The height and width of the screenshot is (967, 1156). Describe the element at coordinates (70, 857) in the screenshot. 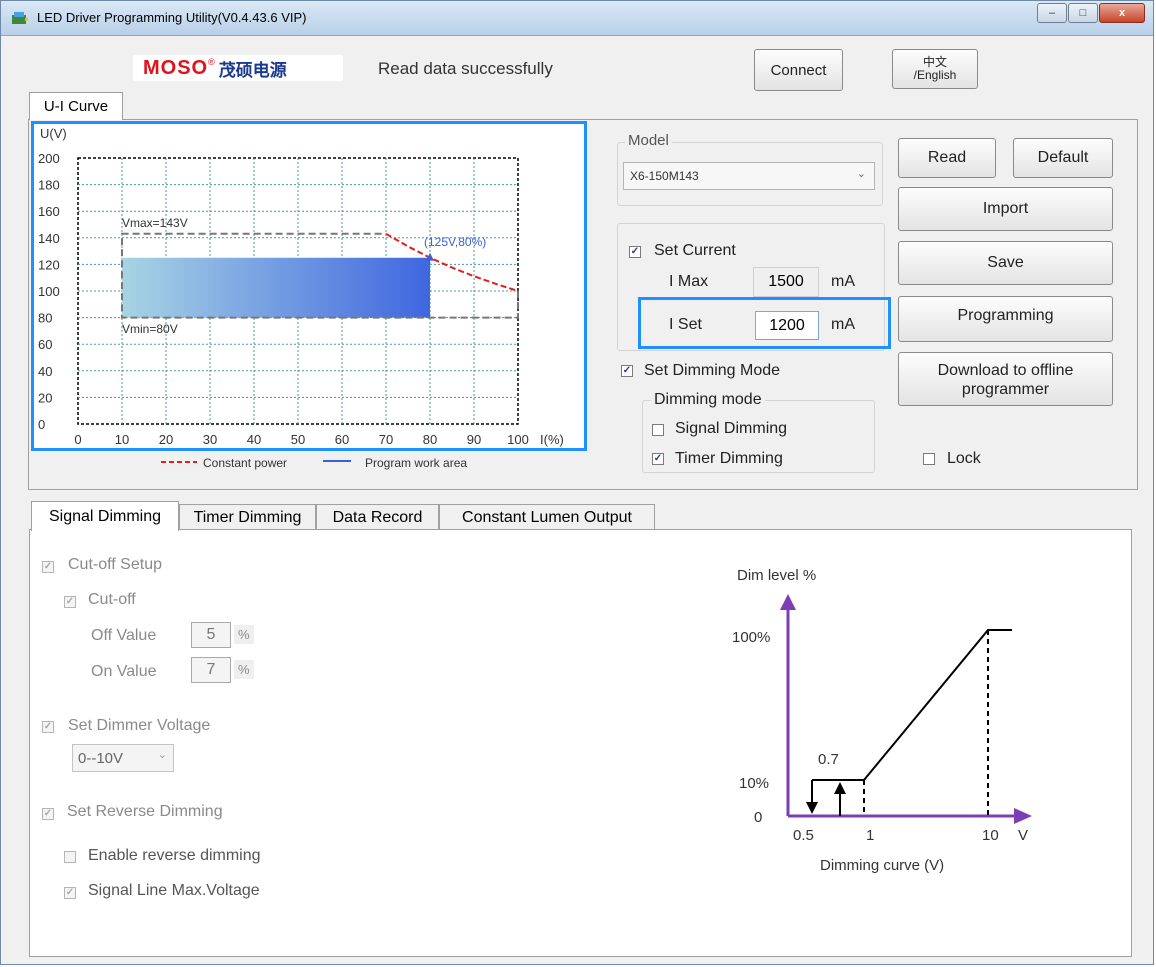

I see `enable-reverse-checkbox` at that location.